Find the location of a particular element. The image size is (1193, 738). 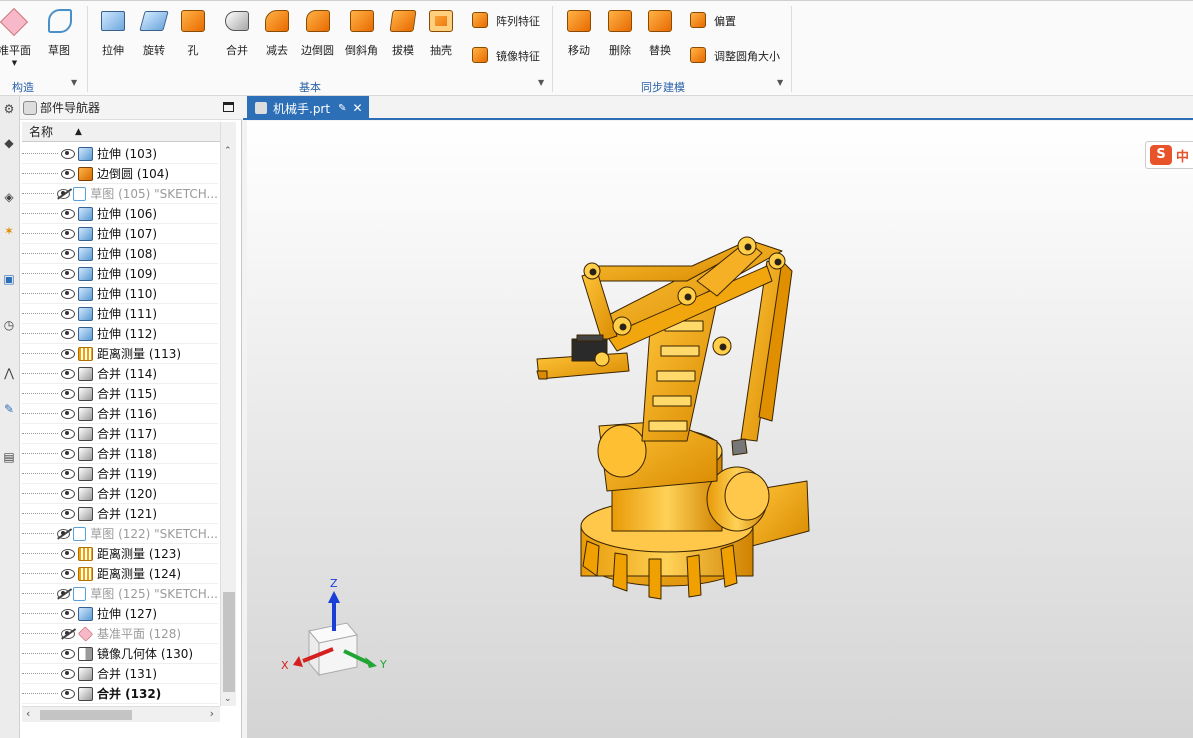

reuse-library-icon: ▣ is located at coordinates (9, 279).